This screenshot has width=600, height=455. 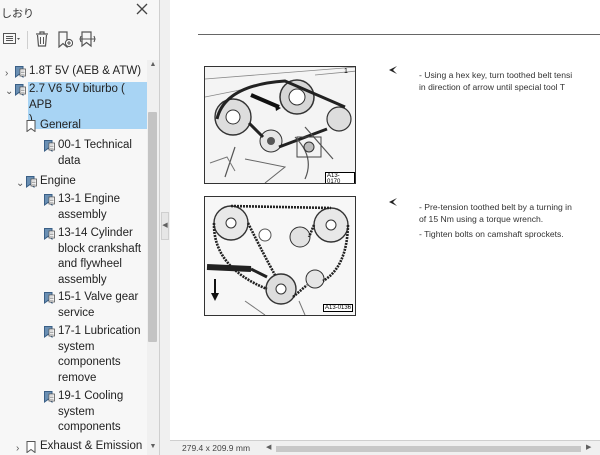 I want to click on bookmark-item: ⌄ Engine, so click(x=73, y=183).